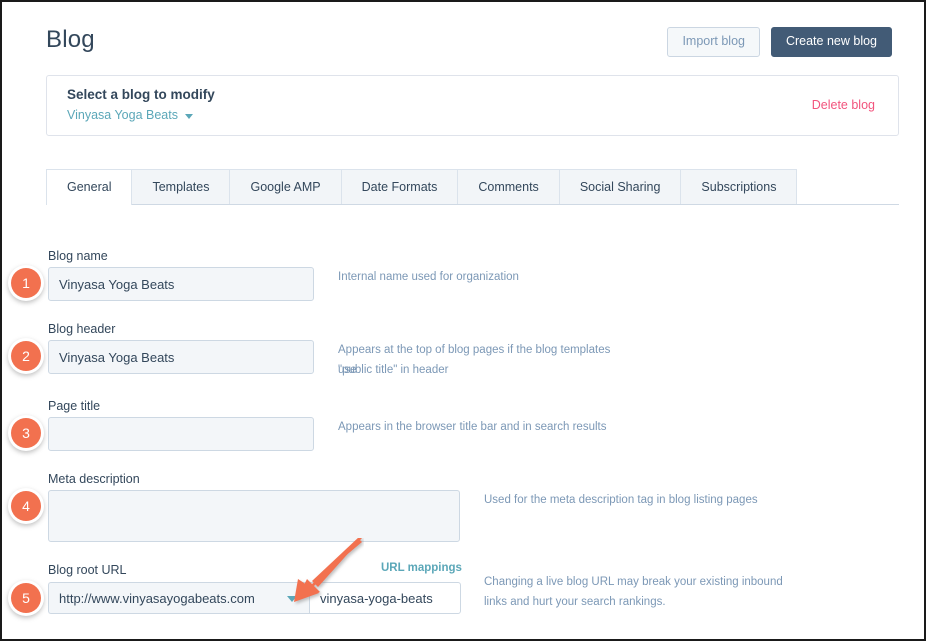 This screenshot has width=926, height=641. I want to click on tab-strip-underline, so click(472, 204).